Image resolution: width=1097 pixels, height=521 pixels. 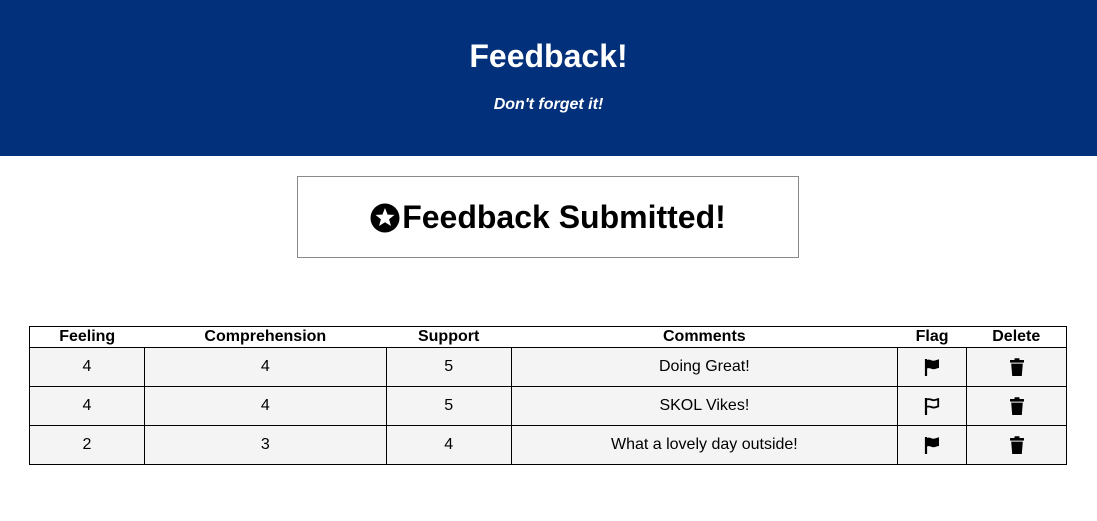 What do you see at coordinates (564, 217) in the screenshot?
I see `submitted-message: Feedback Submitted!` at bounding box center [564, 217].